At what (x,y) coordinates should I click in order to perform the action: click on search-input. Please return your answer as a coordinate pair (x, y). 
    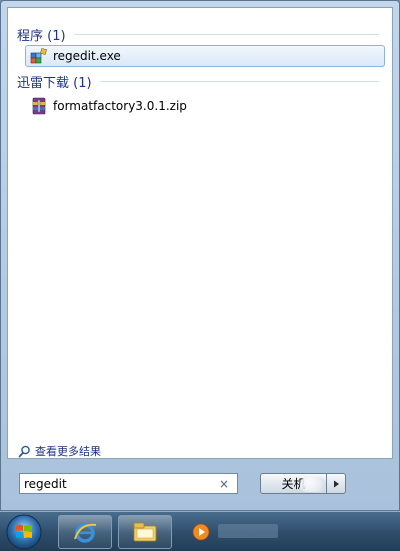
    Looking at the image, I should click on (117, 483).